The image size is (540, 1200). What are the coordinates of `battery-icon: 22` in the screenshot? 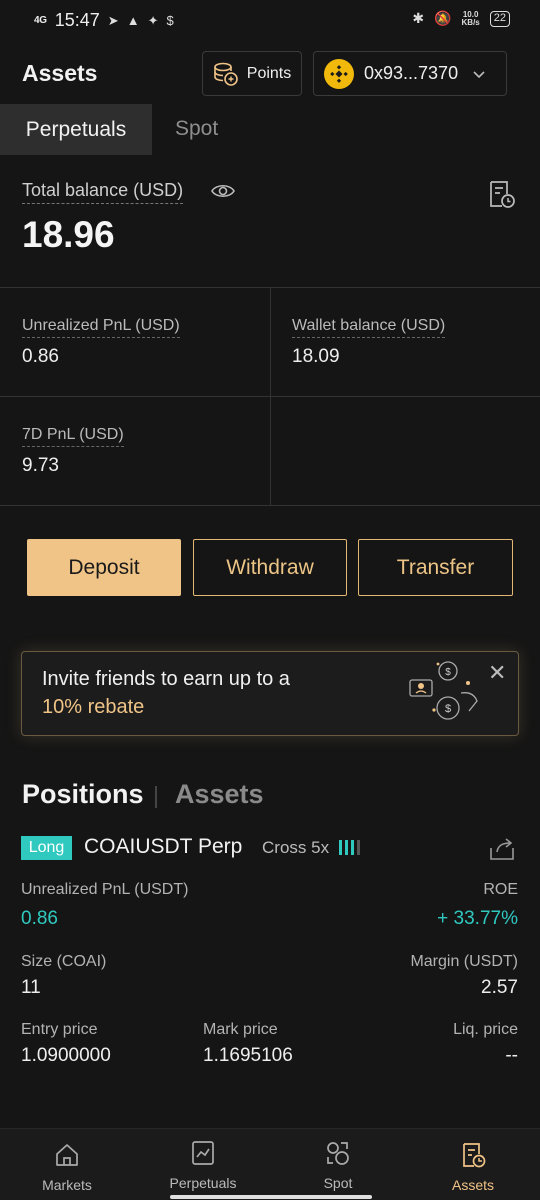 It's located at (499, 18).